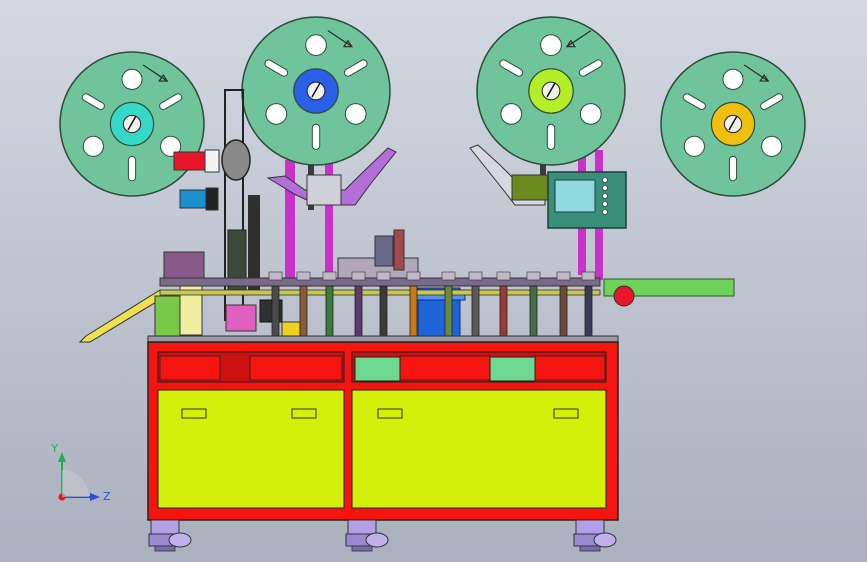 The width and height of the screenshot is (867, 562). Describe the element at coordinates (530, 187) in the screenshot. I see `feed-block-right` at that location.